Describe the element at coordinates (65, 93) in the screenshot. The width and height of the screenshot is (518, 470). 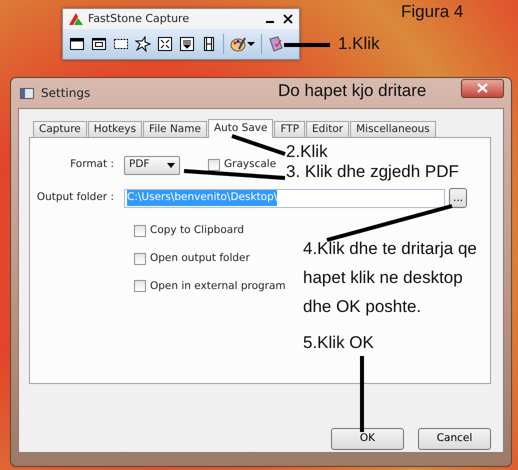
I see `window-title: Settings` at that location.